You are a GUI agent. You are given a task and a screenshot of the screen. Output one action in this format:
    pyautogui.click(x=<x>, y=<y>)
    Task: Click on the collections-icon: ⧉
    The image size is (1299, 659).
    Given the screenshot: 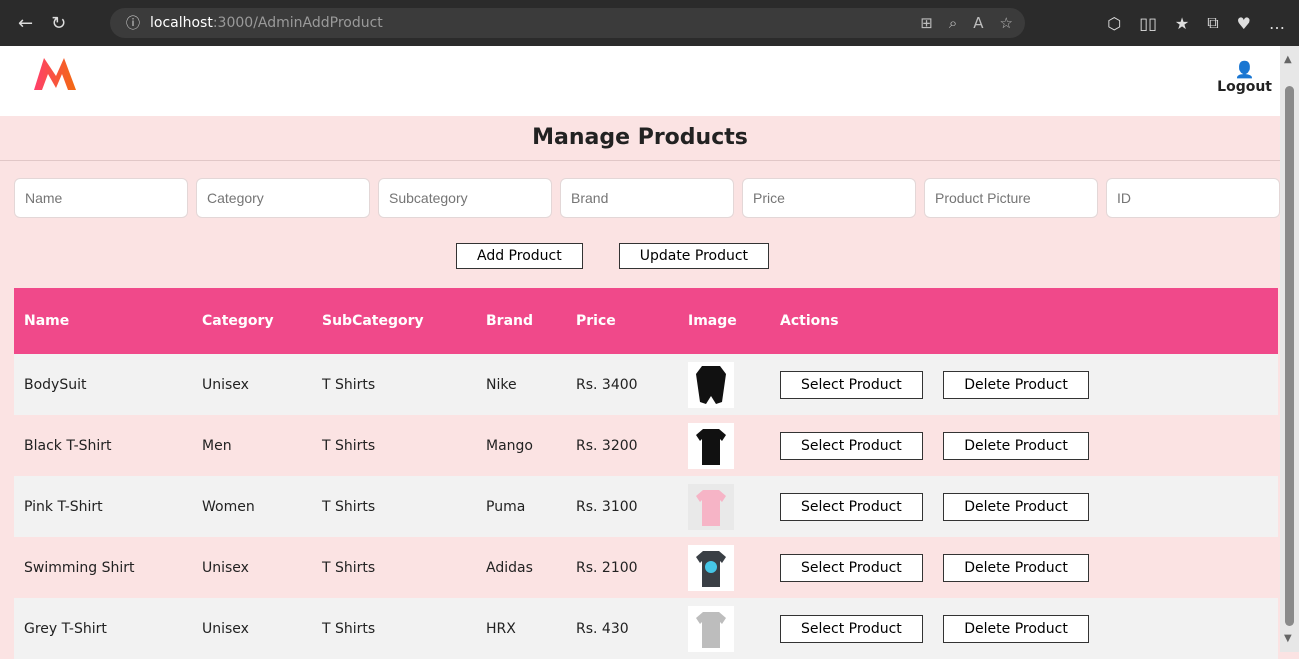 What is the action you would take?
    pyautogui.click(x=1212, y=23)
    